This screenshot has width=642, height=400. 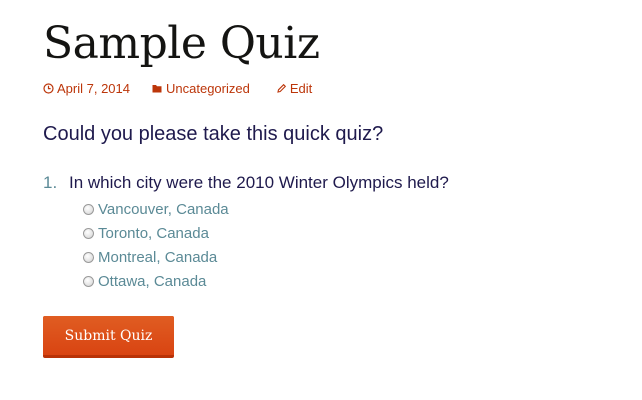 What do you see at coordinates (338, 88) in the screenshot?
I see `post-meta: April 7, 2014 Uncategorized Edit` at bounding box center [338, 88].